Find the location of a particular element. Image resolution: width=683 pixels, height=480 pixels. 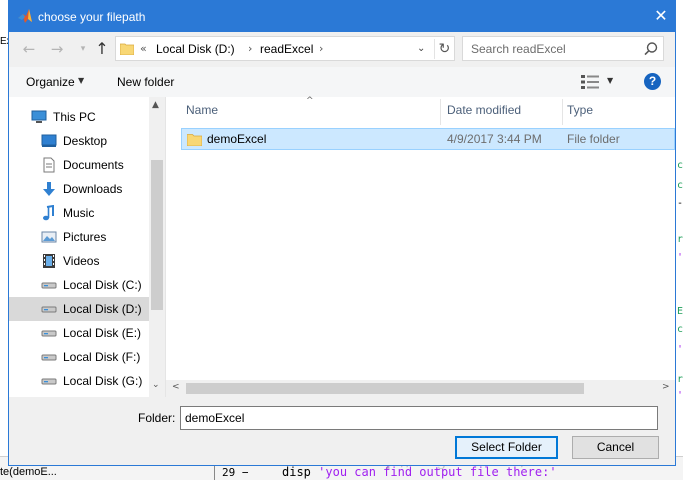

nav-item: Pictures is located at coordinates (79, 237).